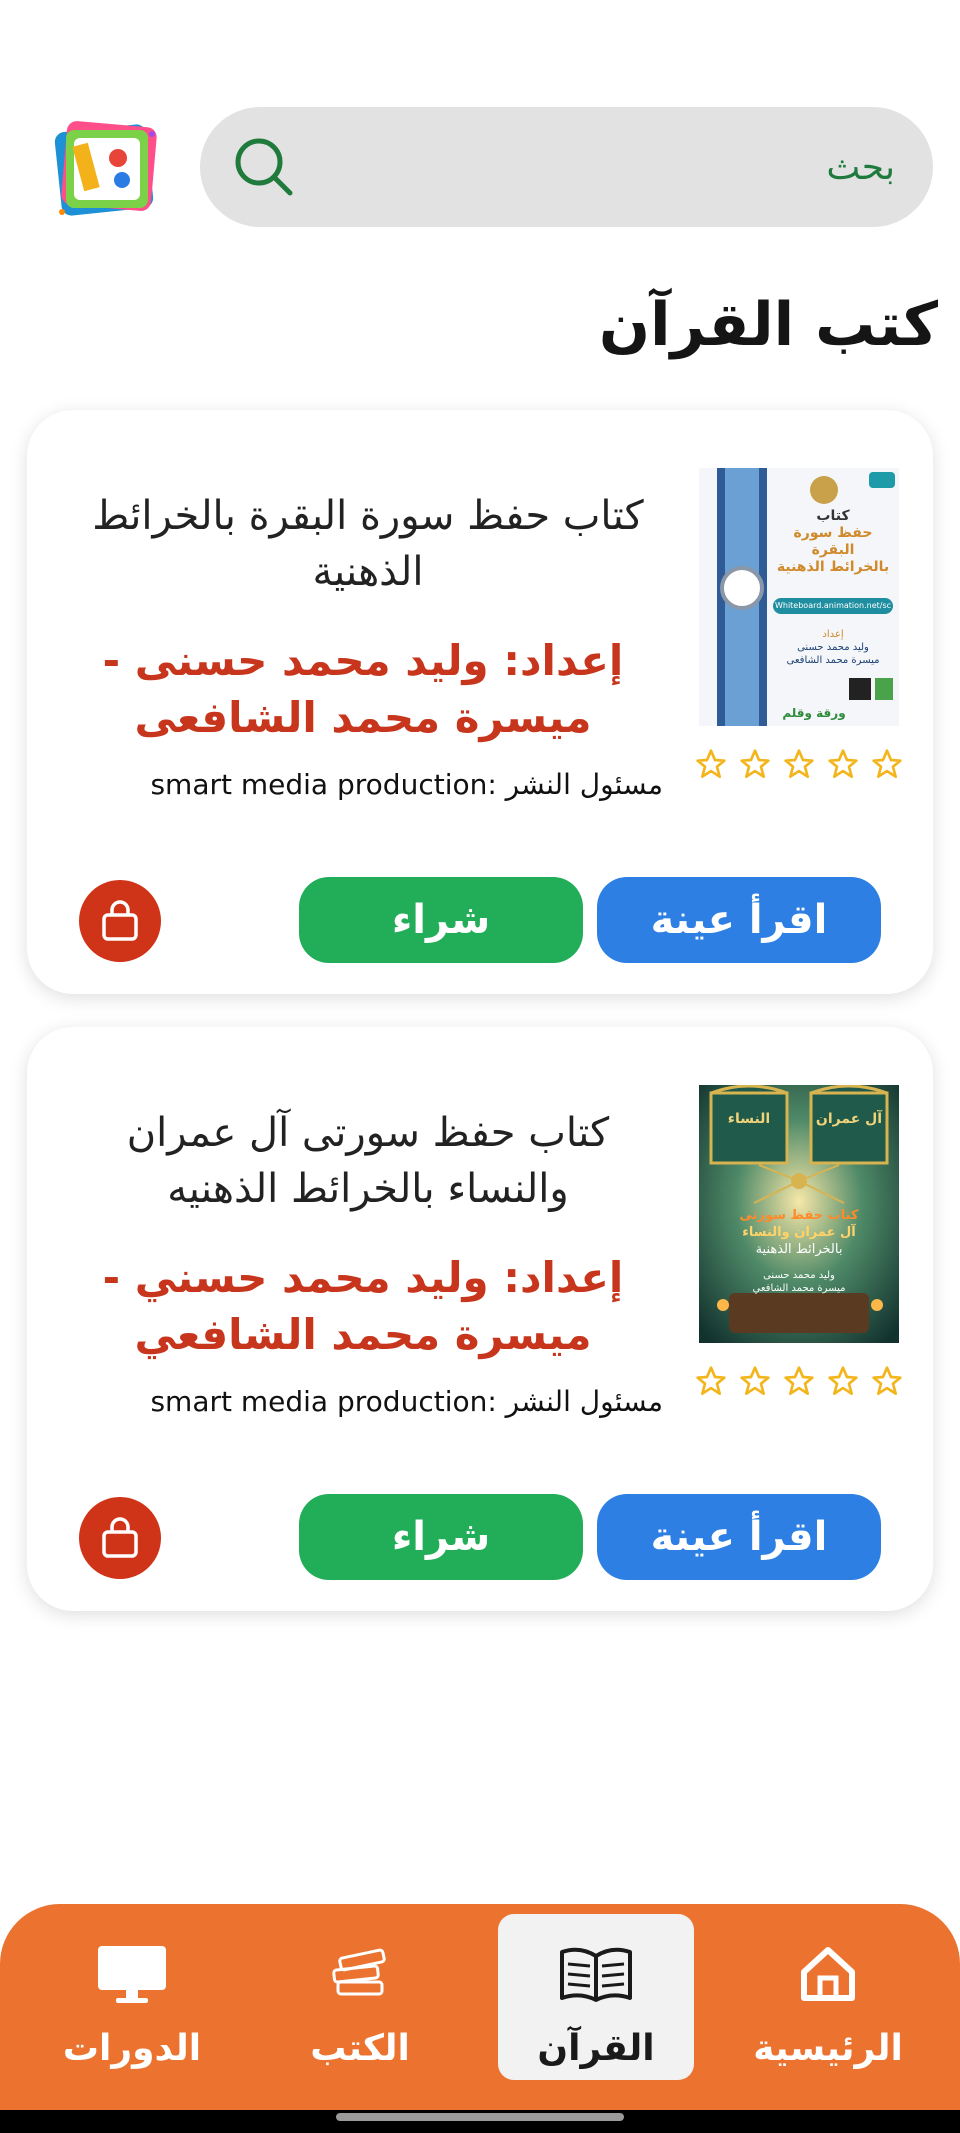 This screenshot has width=960, height=2133. Describe the element at coordinates (833, 660) in the screenshot. I see `cover-names-2: ميسرة محمد الشافعى` at that location.